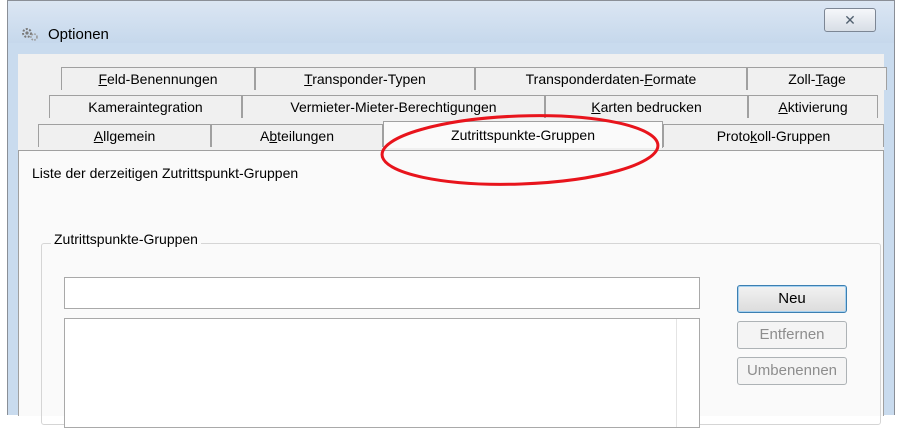 Image resolution: width=904 pixels, height=428 pixels. I want to click on tab-row-3-selected: Zutrittspunkte-Gruppen, so click(451, 134).